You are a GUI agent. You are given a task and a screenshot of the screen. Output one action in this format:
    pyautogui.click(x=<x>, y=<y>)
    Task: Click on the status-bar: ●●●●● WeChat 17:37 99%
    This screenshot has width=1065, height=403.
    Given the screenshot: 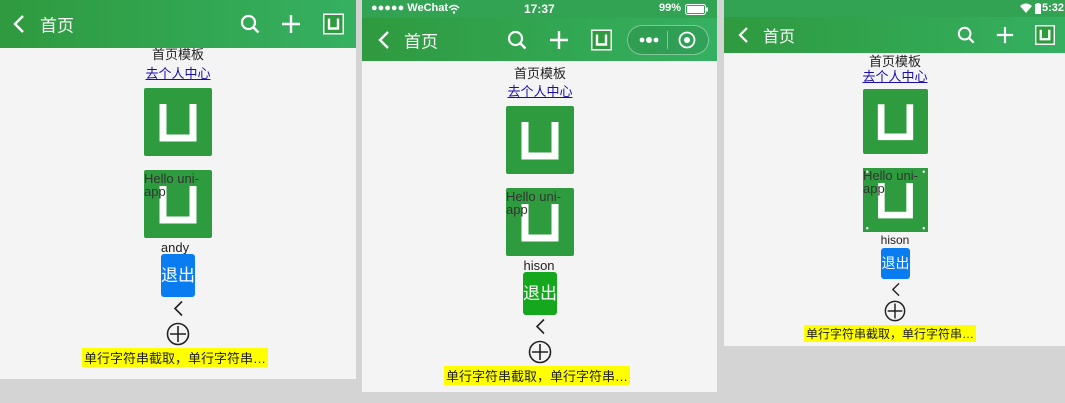 What is the action you would take?
    pyautogui.click(x=539, y=9)
    